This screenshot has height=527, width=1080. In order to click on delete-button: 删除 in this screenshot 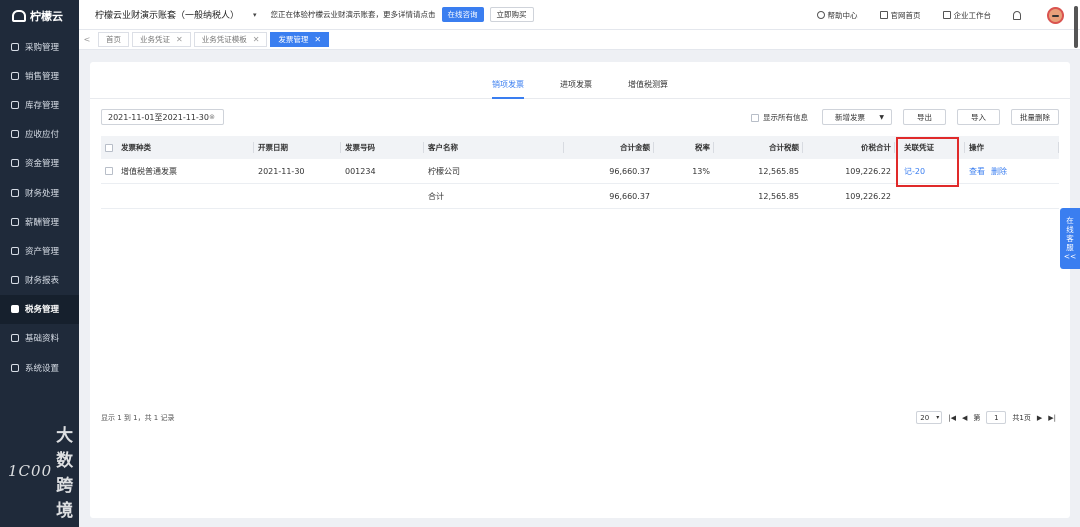, I will do `click(999, 171)`.